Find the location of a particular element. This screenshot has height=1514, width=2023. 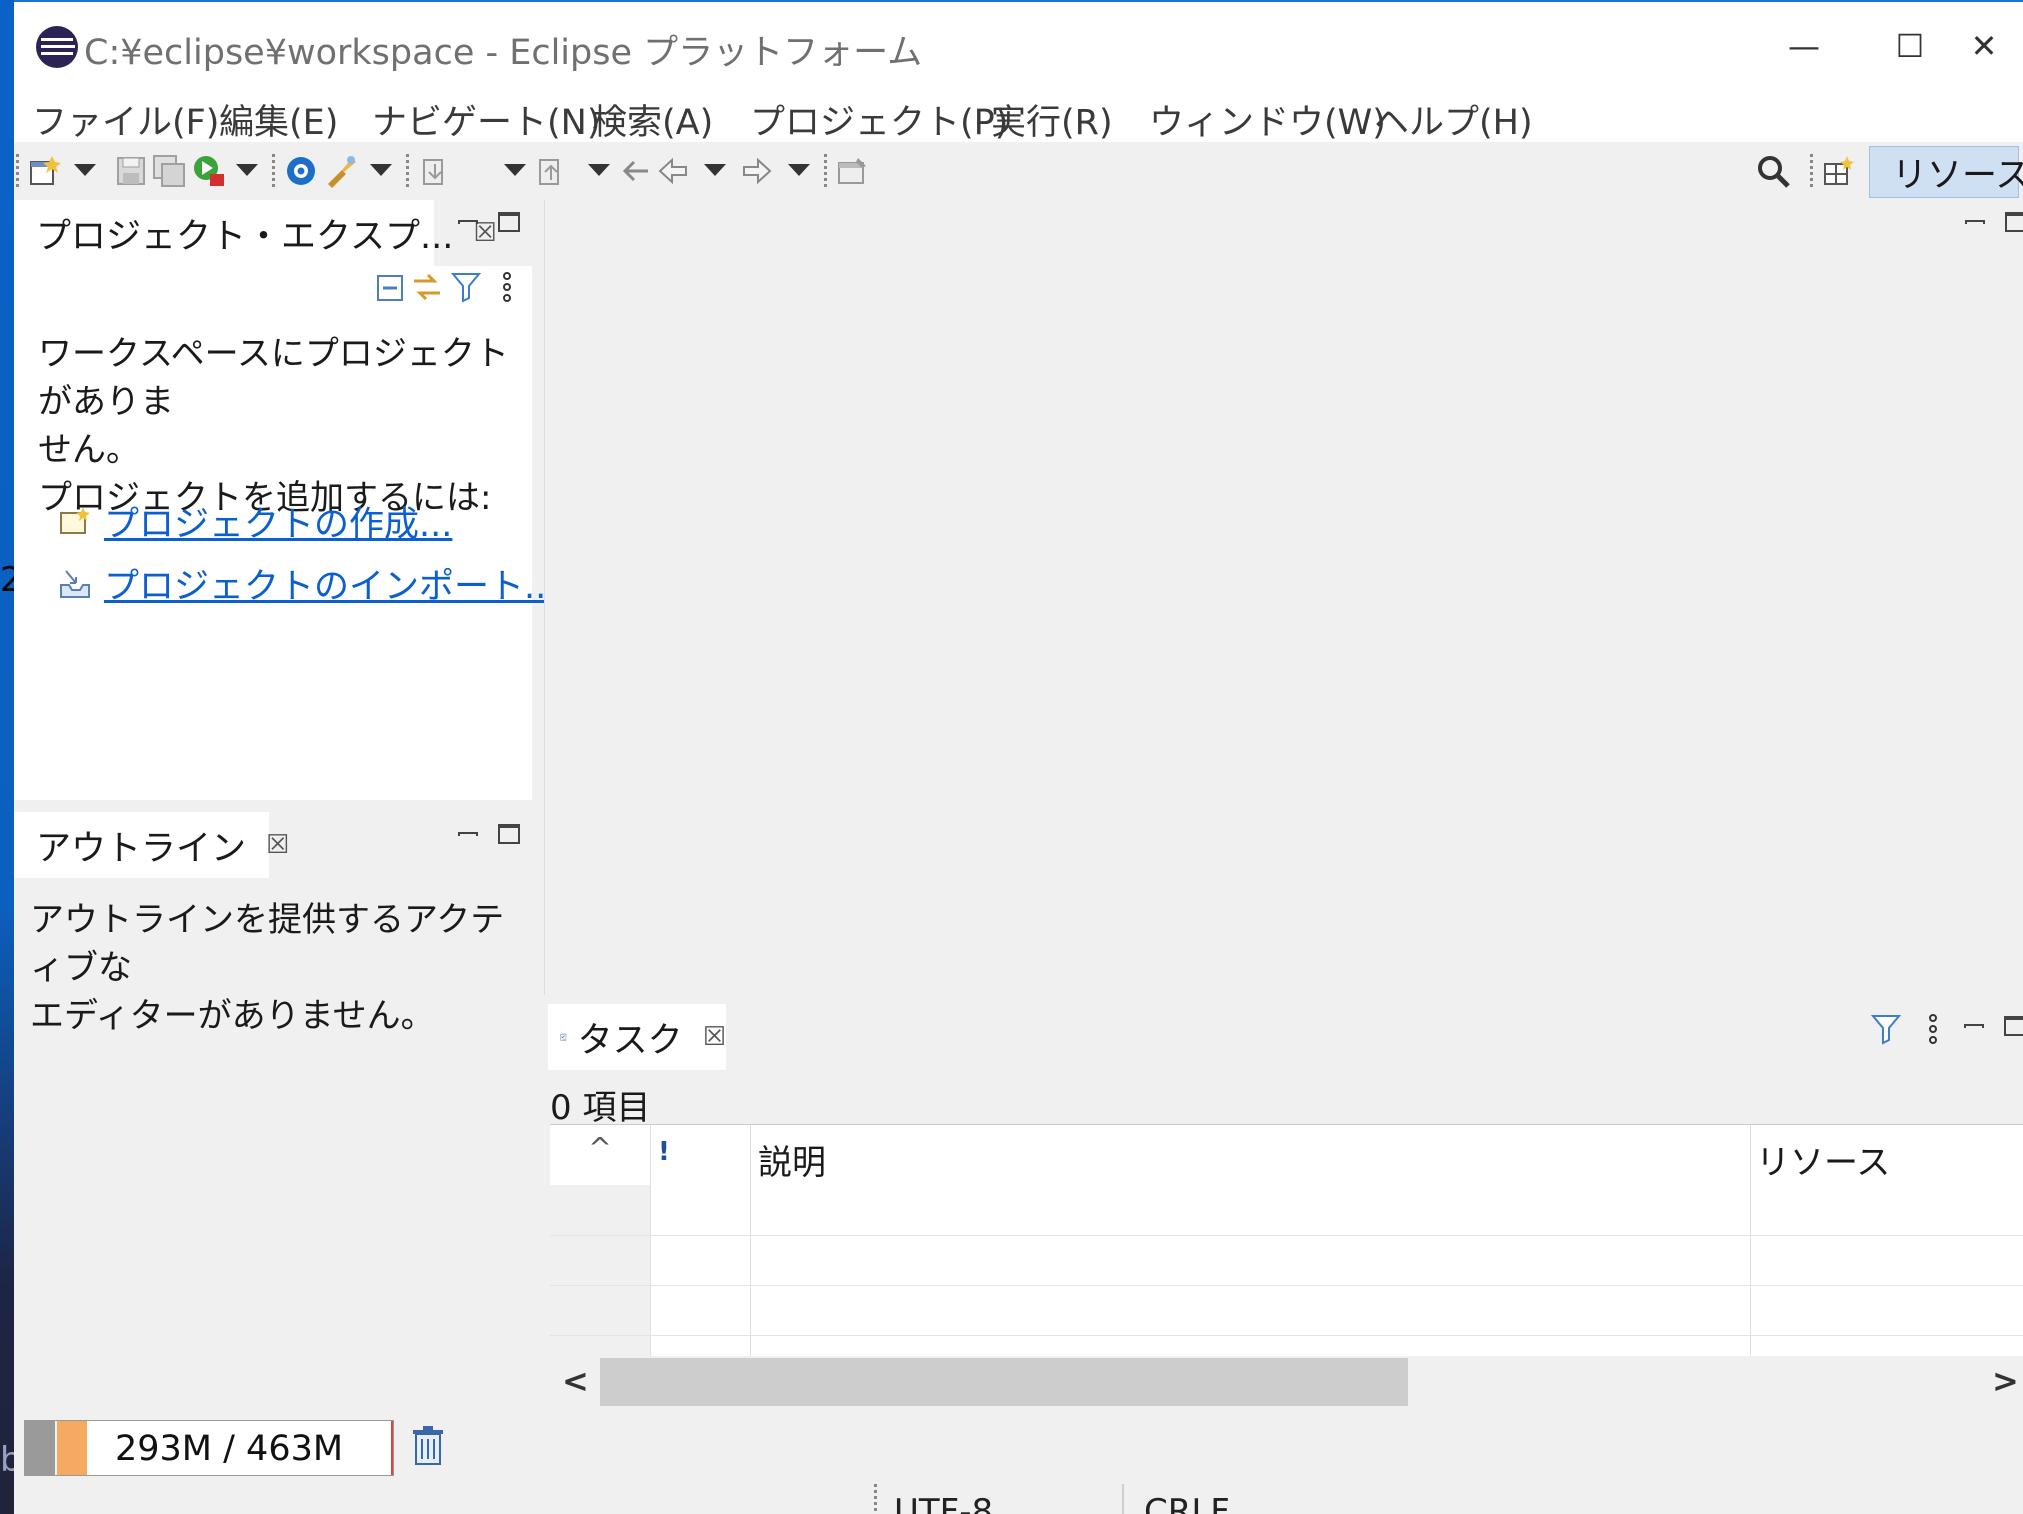

menu-project: プロジェクト(P) is located at coordinates (879, 119).